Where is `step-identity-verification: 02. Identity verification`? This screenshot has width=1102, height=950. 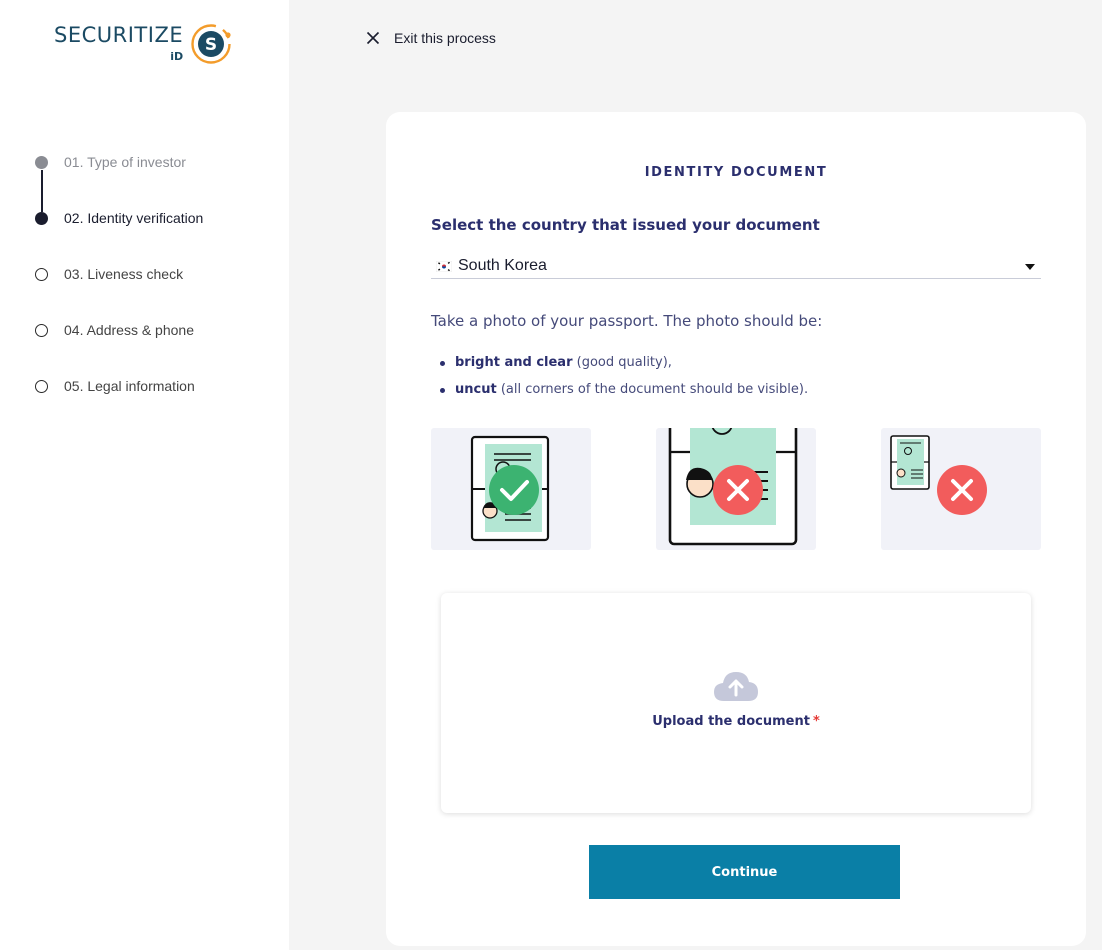 step-identity-verification: 02. Identity verification is located at coordinates (119, 234).